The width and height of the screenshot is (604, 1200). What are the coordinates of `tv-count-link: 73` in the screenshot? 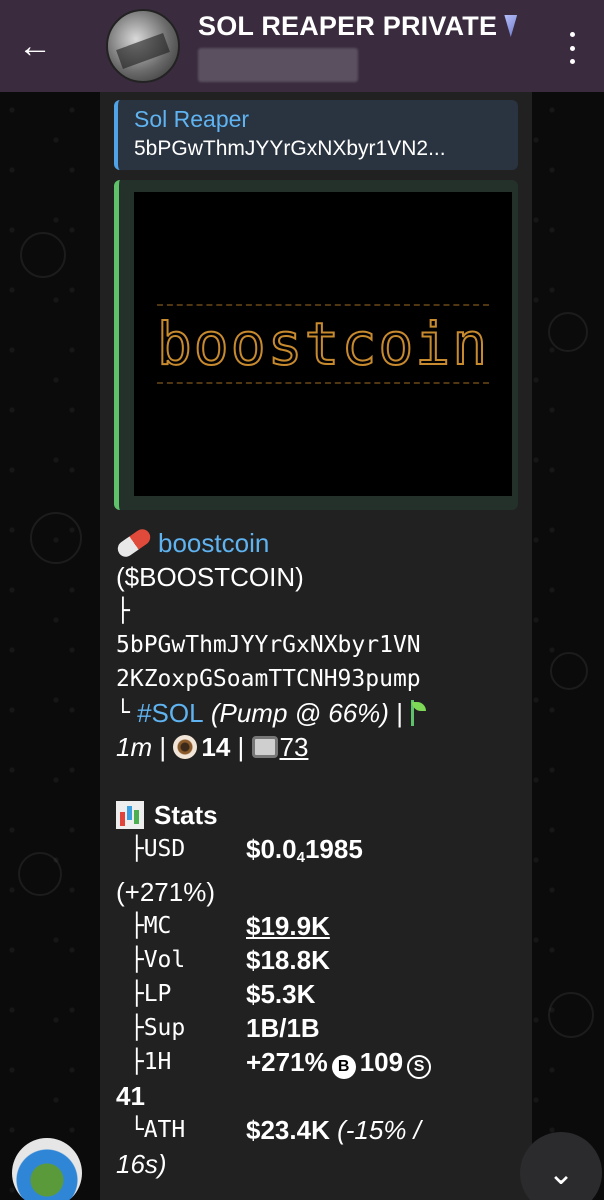 It's located at (294, 747).